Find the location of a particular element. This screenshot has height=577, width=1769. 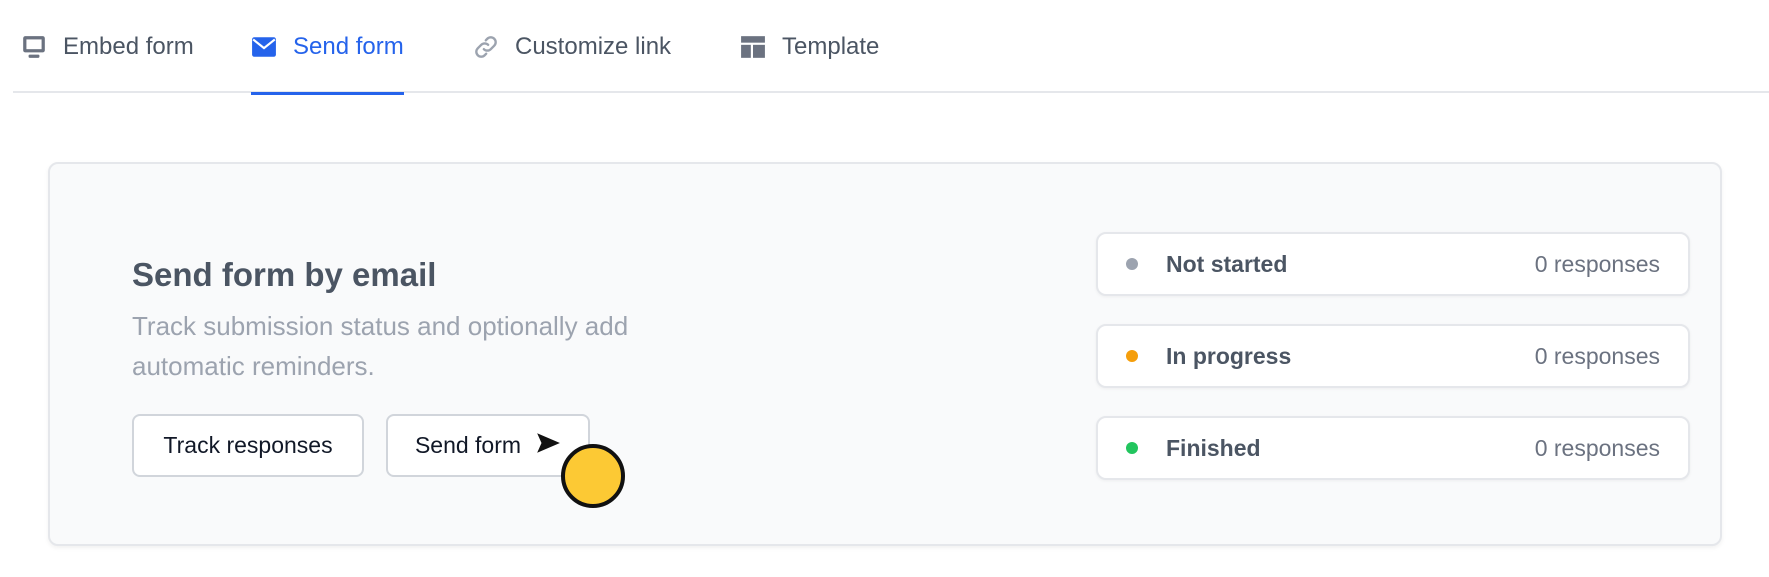

layout-template-icon is located at coordinates (753, 47).